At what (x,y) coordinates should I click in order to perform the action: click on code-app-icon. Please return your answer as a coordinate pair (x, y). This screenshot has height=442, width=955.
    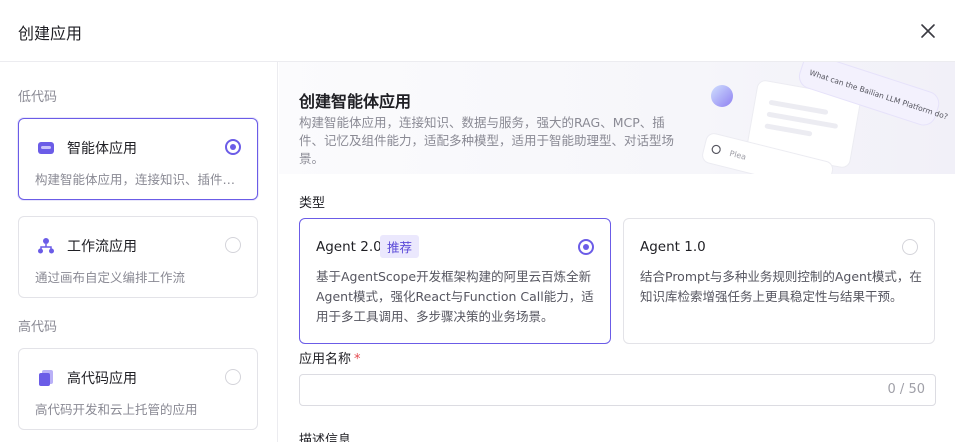
    Looking at the image, I should click on (46, 378).